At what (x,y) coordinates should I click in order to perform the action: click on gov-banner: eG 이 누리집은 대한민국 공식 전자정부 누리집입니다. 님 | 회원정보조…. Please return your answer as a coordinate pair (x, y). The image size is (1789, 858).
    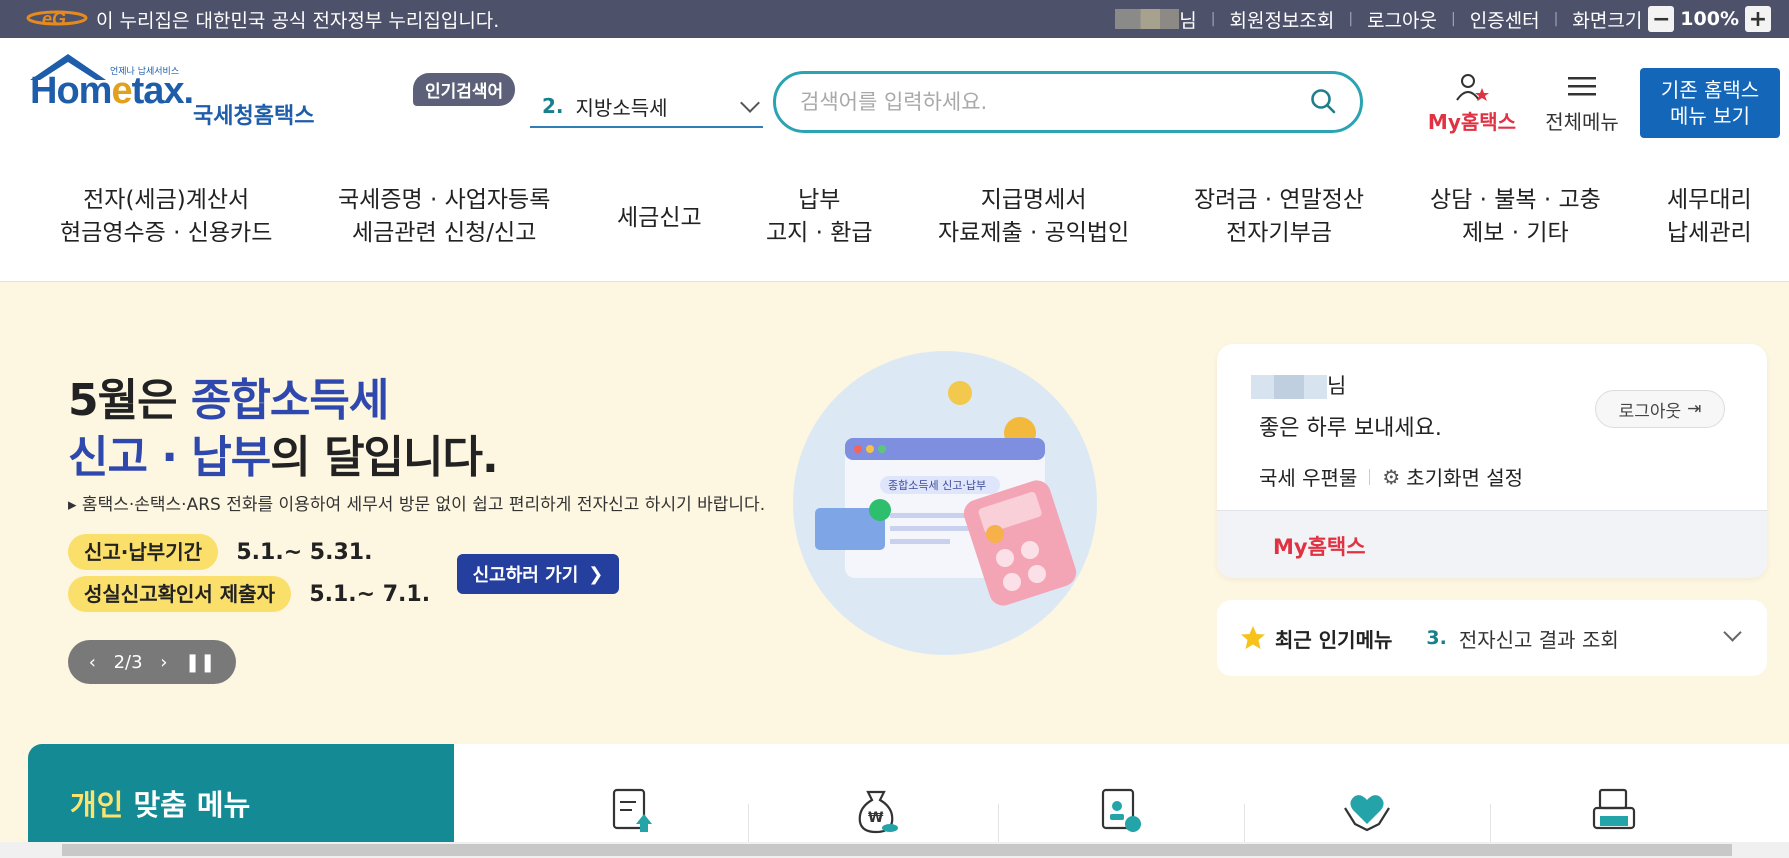
    Looking at the image, I should click on (894, 19).